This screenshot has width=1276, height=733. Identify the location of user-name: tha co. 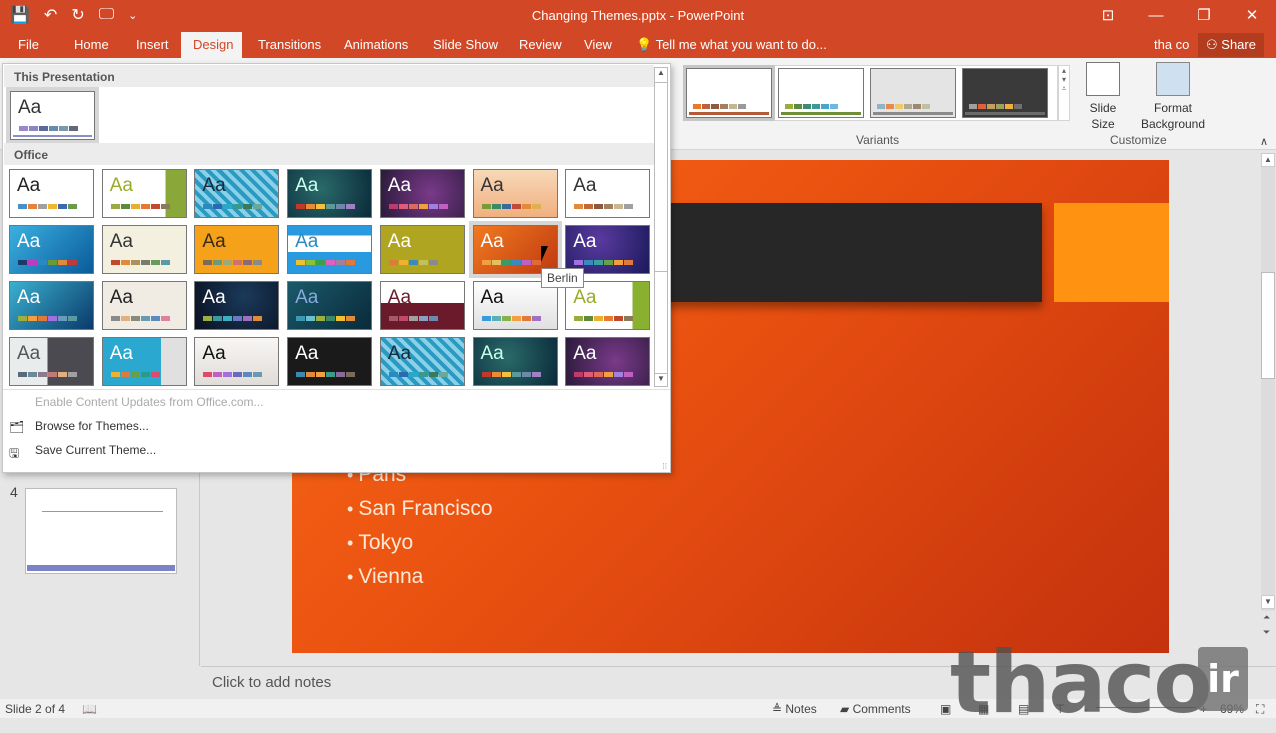
(1171, 45).